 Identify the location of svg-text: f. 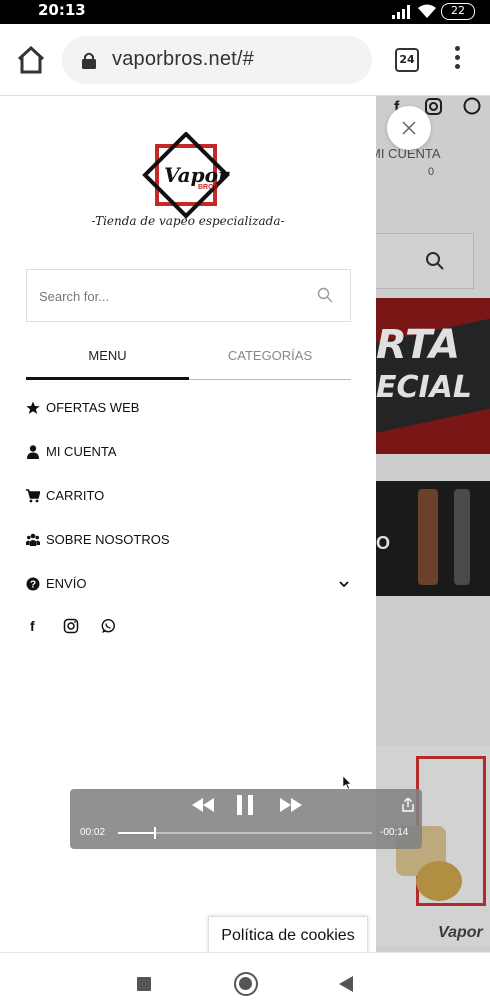
(32, 626).